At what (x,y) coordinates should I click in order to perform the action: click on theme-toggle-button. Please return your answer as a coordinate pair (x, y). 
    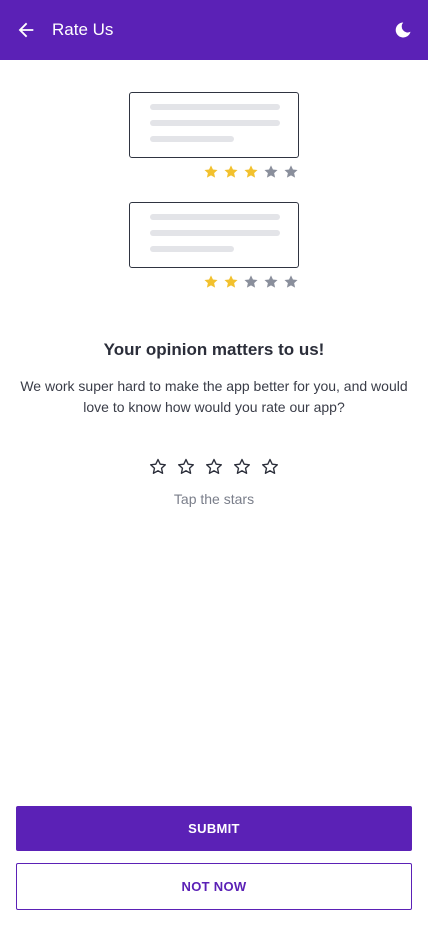
    Looking at the image, I should click on (403, 30).